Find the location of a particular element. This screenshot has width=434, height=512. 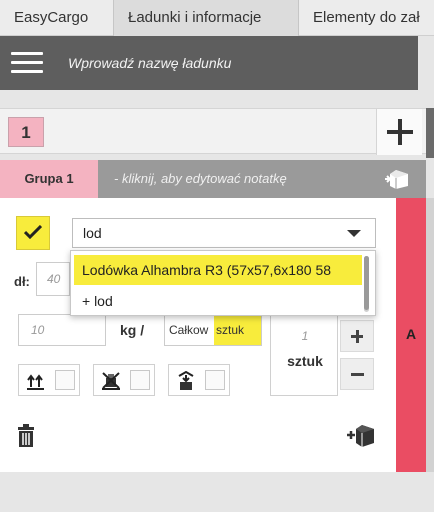

weight-mode-select: Całkow sztuk is located at coordinates (213, 330).